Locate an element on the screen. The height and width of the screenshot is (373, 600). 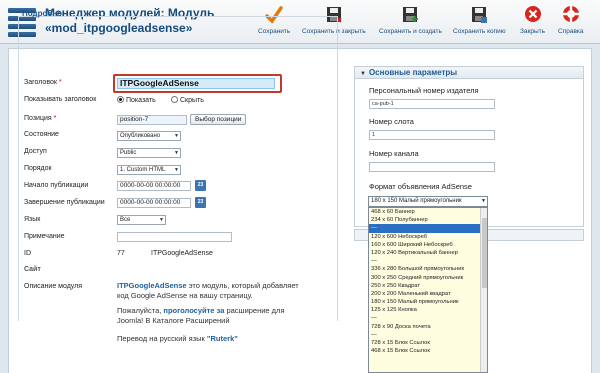
ad-format-option: 234 x 60 Полубаннер is located at coordinates (428, 220).